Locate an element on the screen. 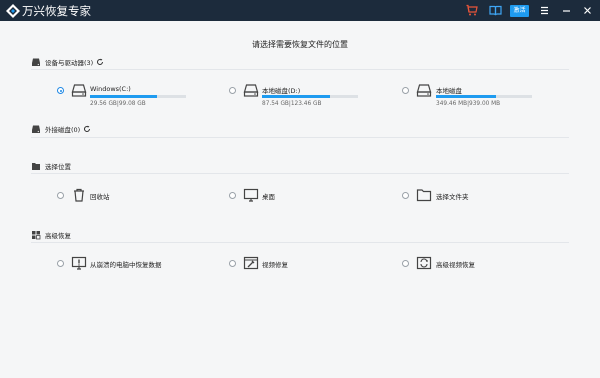 This screenshot has width=600, height=378. drive-c-radio is located at coordinates (60, 90).